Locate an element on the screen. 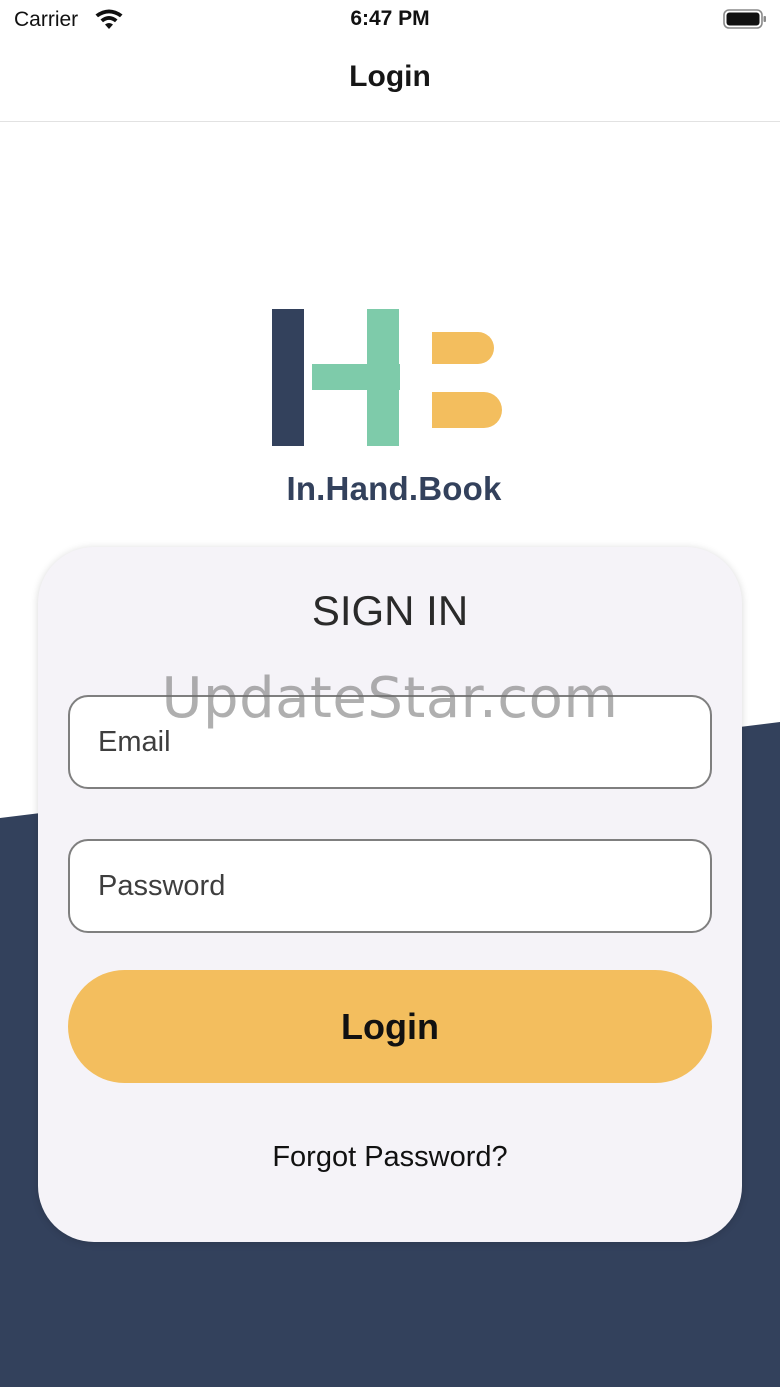  nav-title: Login is located at coordinates (390, 76).